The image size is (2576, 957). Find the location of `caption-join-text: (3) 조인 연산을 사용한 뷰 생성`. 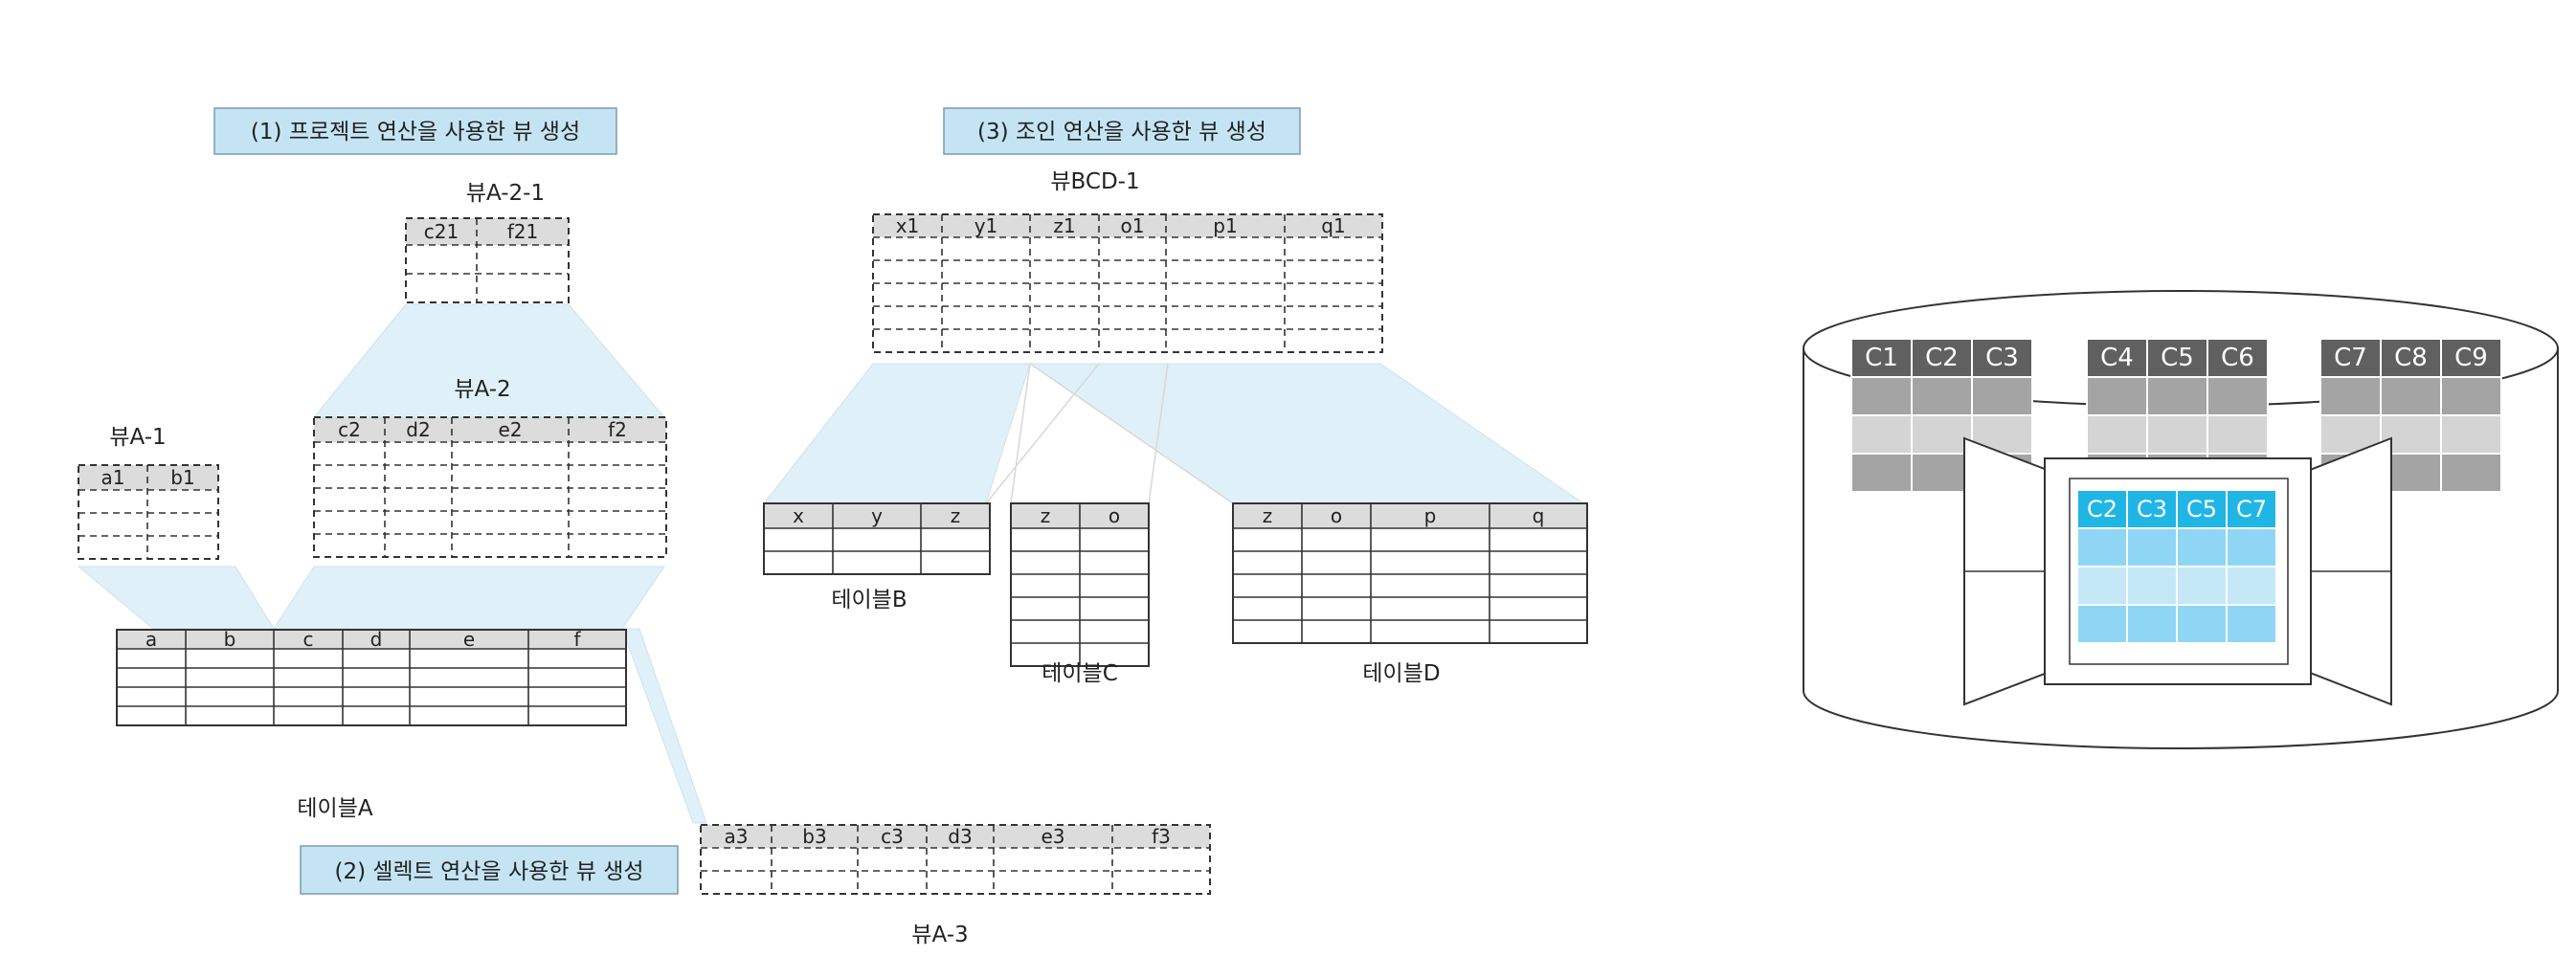

caption-join-text: (3) 조인 연산을 사용한 뷰 생성 is located at coordinates (1122, 132).